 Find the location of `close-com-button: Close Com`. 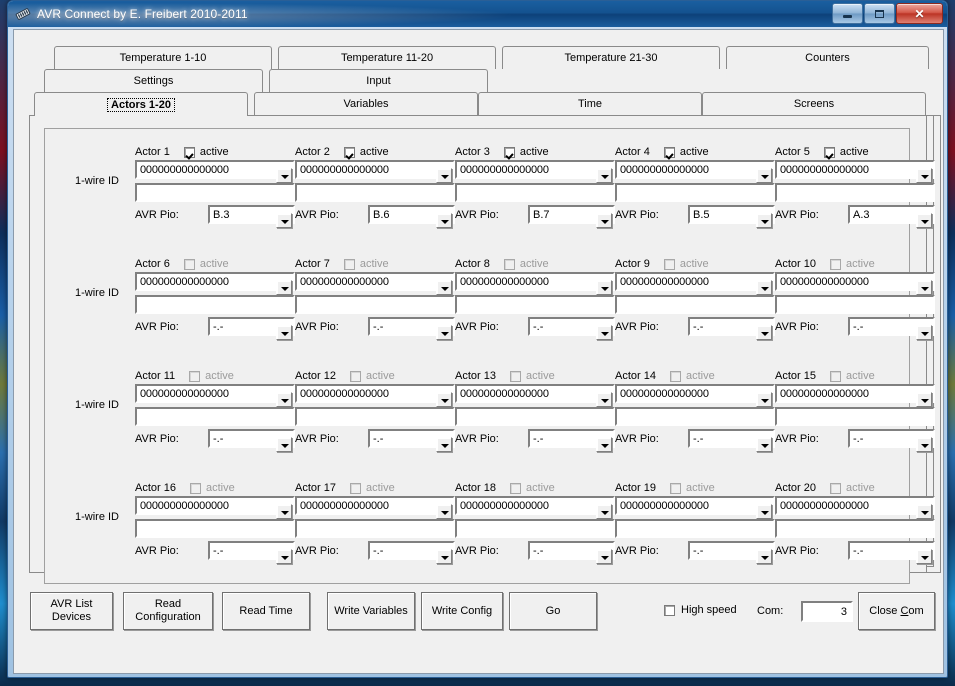

close-com-button: Close Com is located at coordinates (896, 611).